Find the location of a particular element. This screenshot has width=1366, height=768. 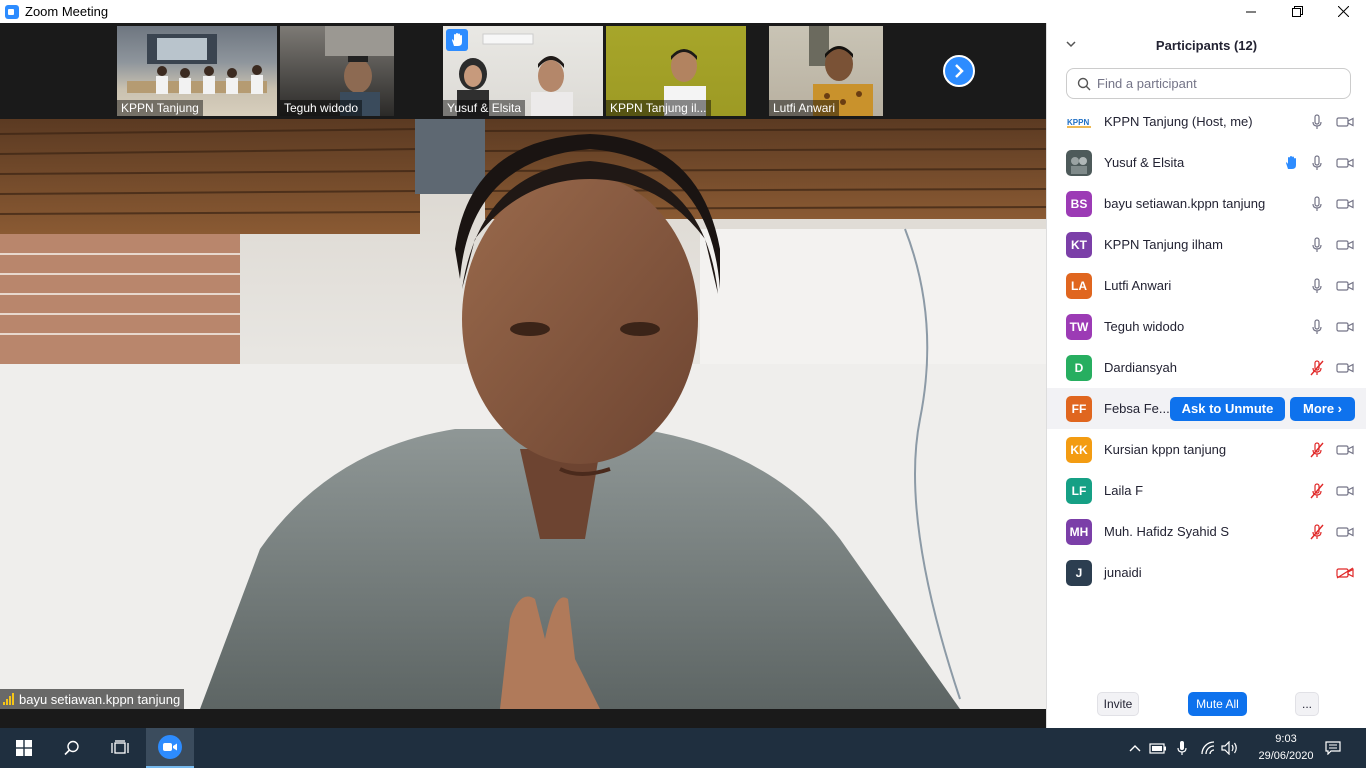

participant-row: MH Muh. Hafidz Syahid S is located at coordinates (1206, 531).